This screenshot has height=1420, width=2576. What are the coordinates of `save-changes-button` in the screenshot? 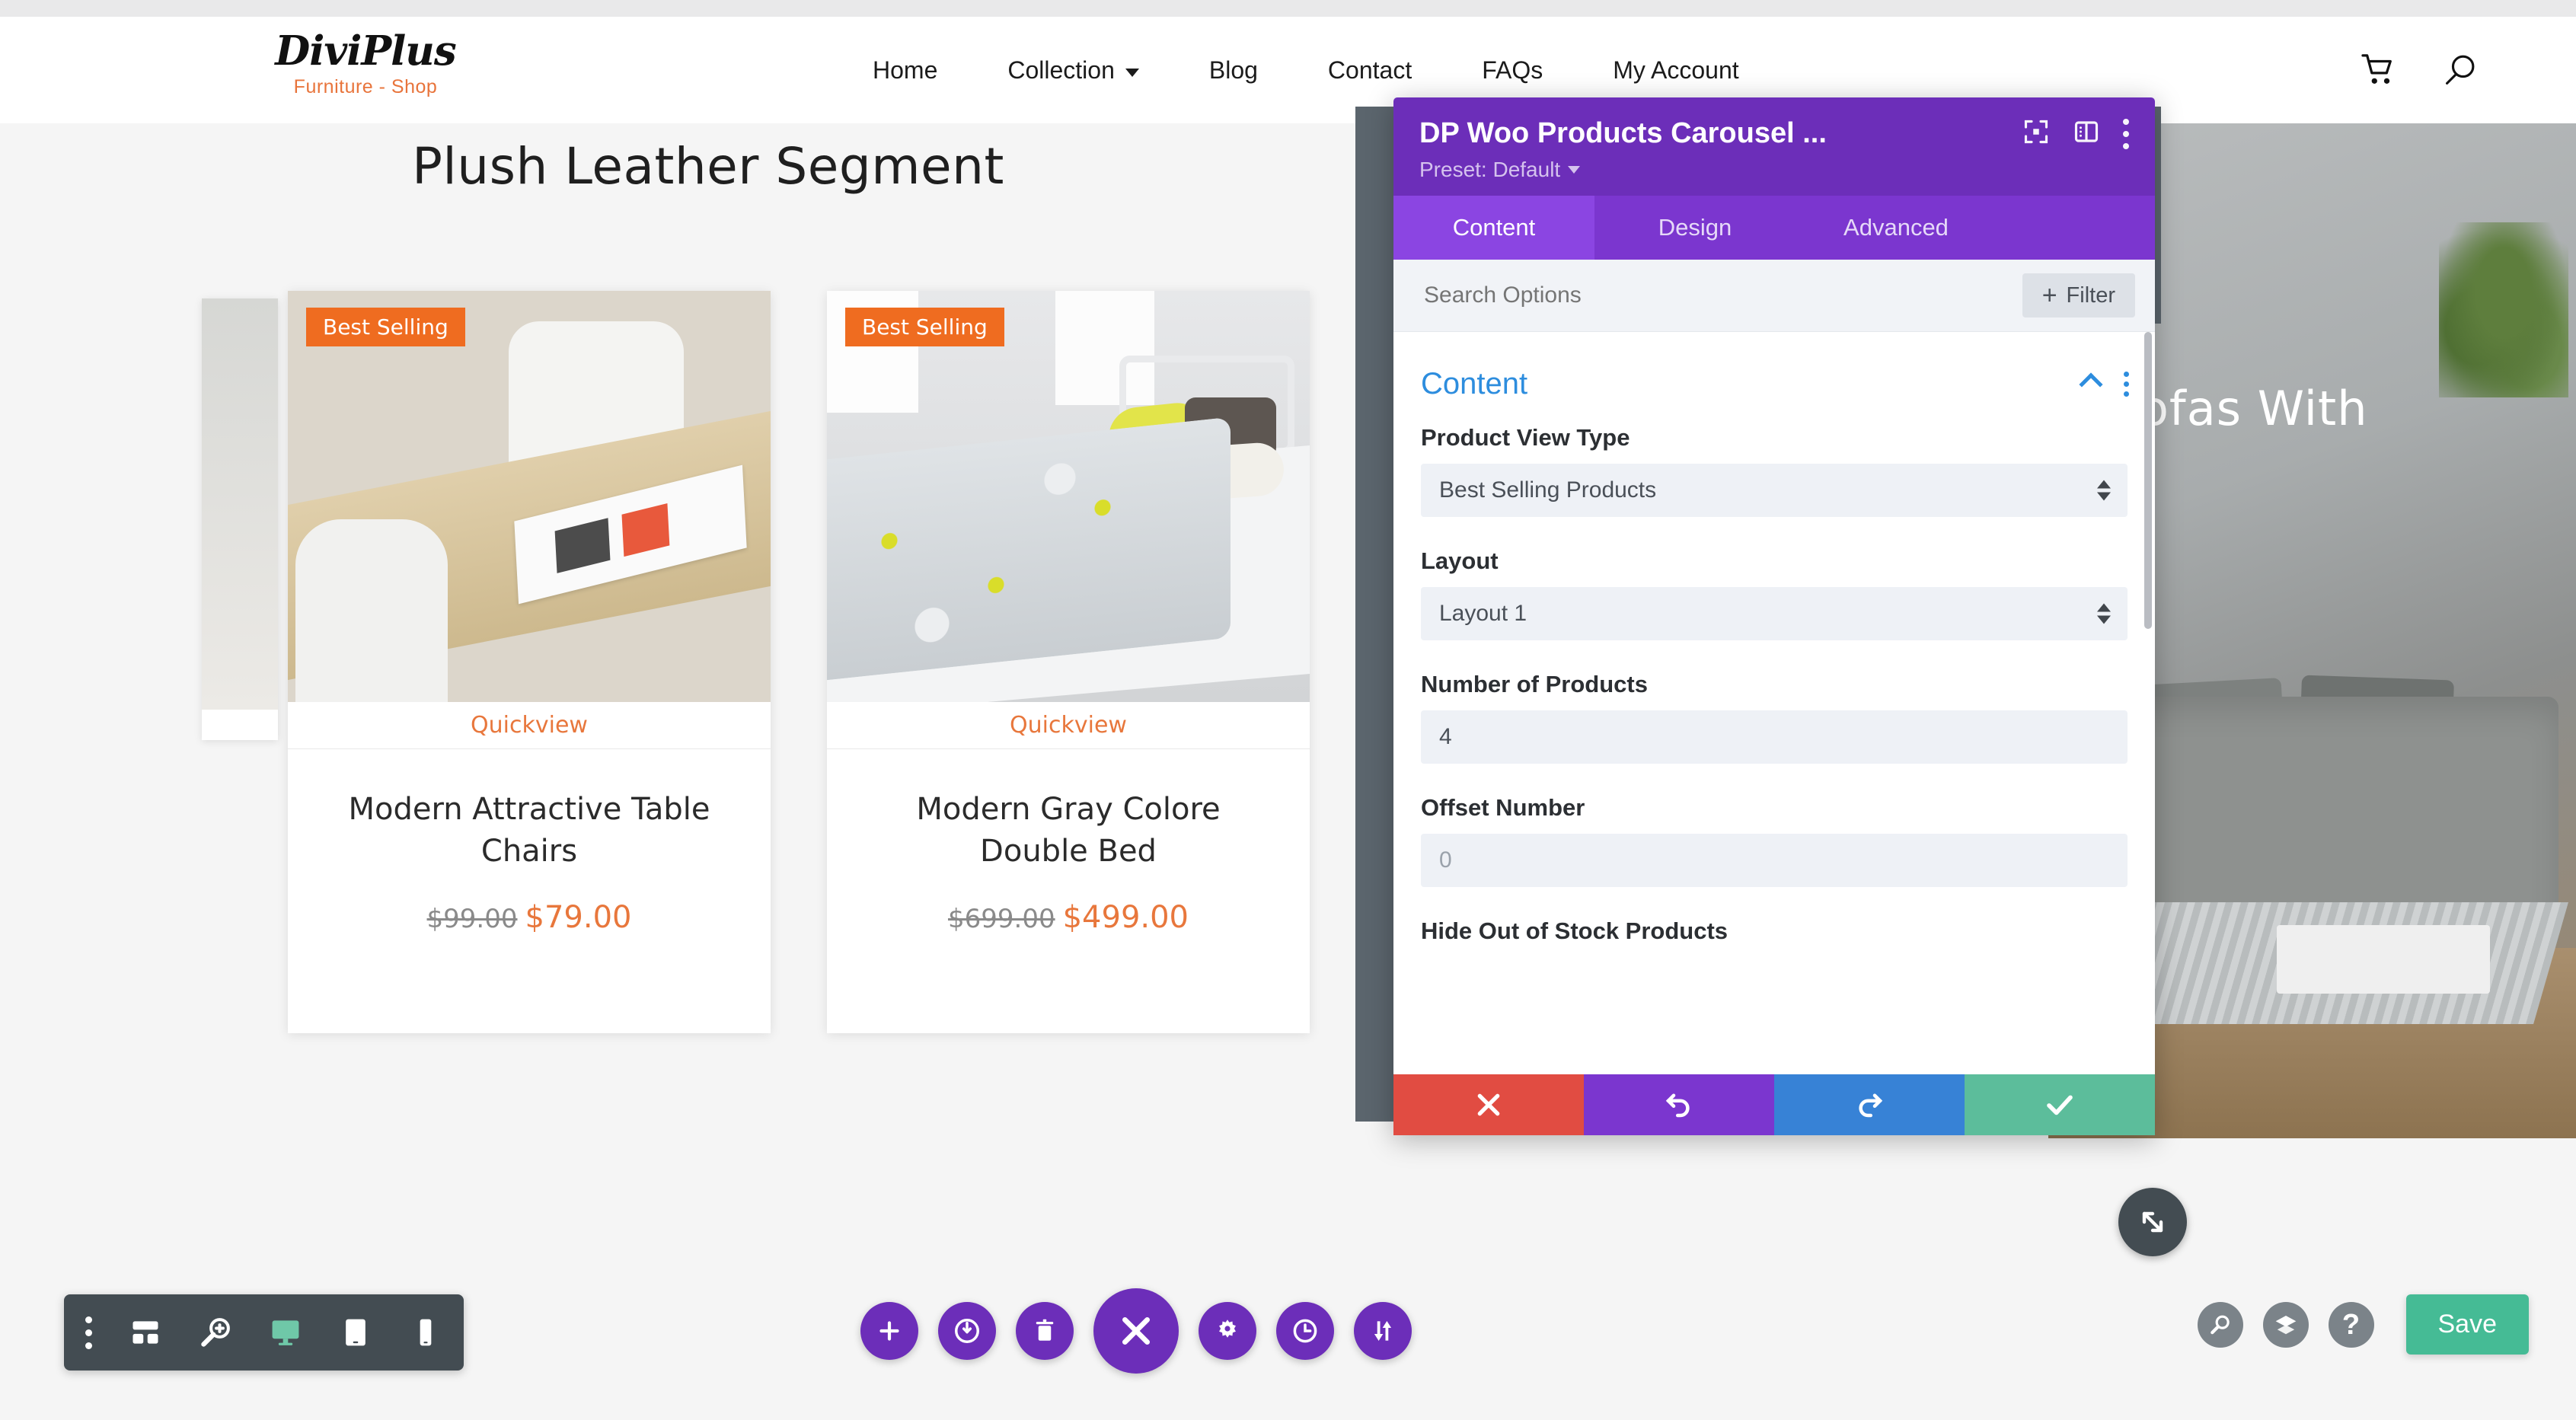 It's located at (2060, 1104).